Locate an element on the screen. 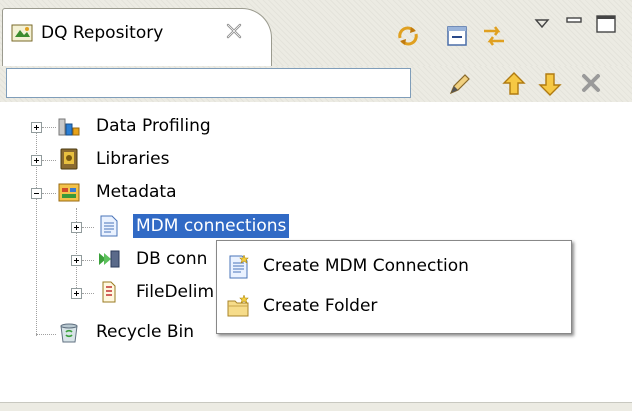 This screenshot has height=411, width=632. move-up-icon is located at coordinates (514, 84).